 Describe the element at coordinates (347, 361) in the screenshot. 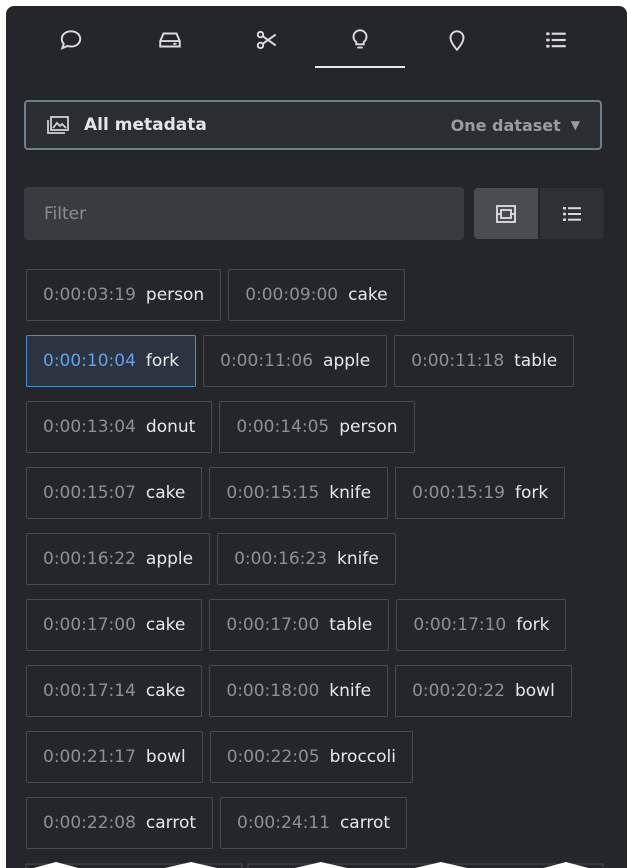

I see `chip-label: apple` at that location.